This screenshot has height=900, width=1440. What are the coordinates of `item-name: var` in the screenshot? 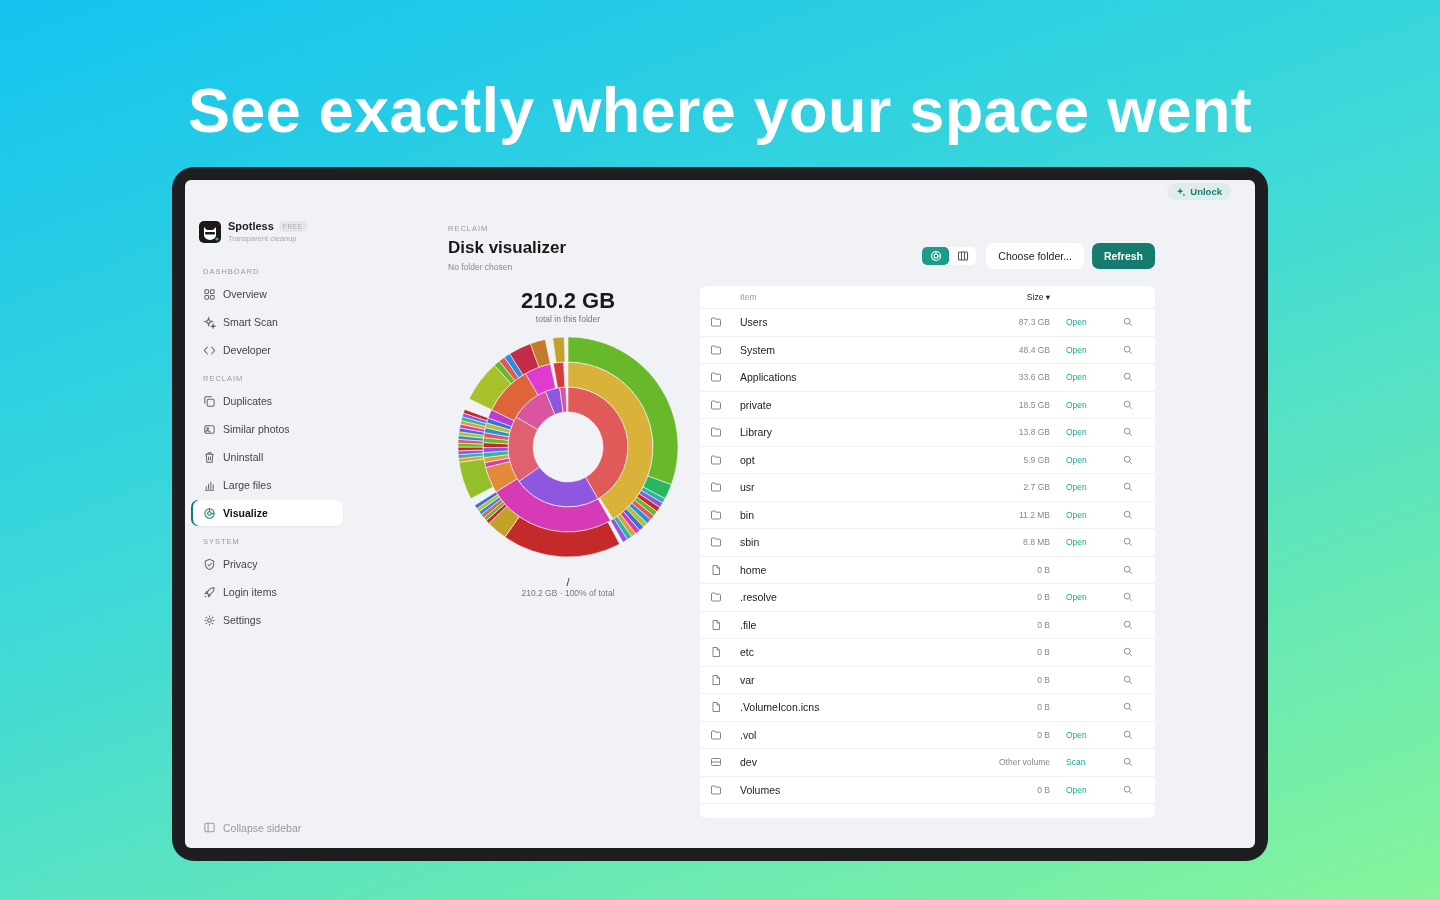 It's located at (748, 679).